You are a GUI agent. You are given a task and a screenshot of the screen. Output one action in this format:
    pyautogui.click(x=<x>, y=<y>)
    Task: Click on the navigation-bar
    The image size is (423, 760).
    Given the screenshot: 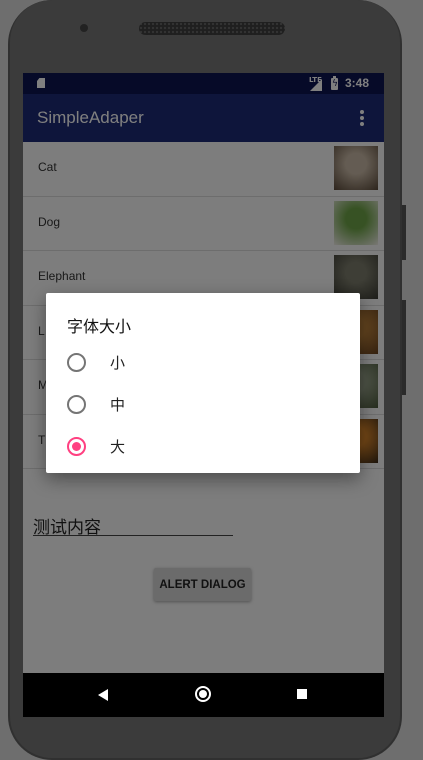 What is the action you would take?
    pyautogui.click(x=203, y=695)
    